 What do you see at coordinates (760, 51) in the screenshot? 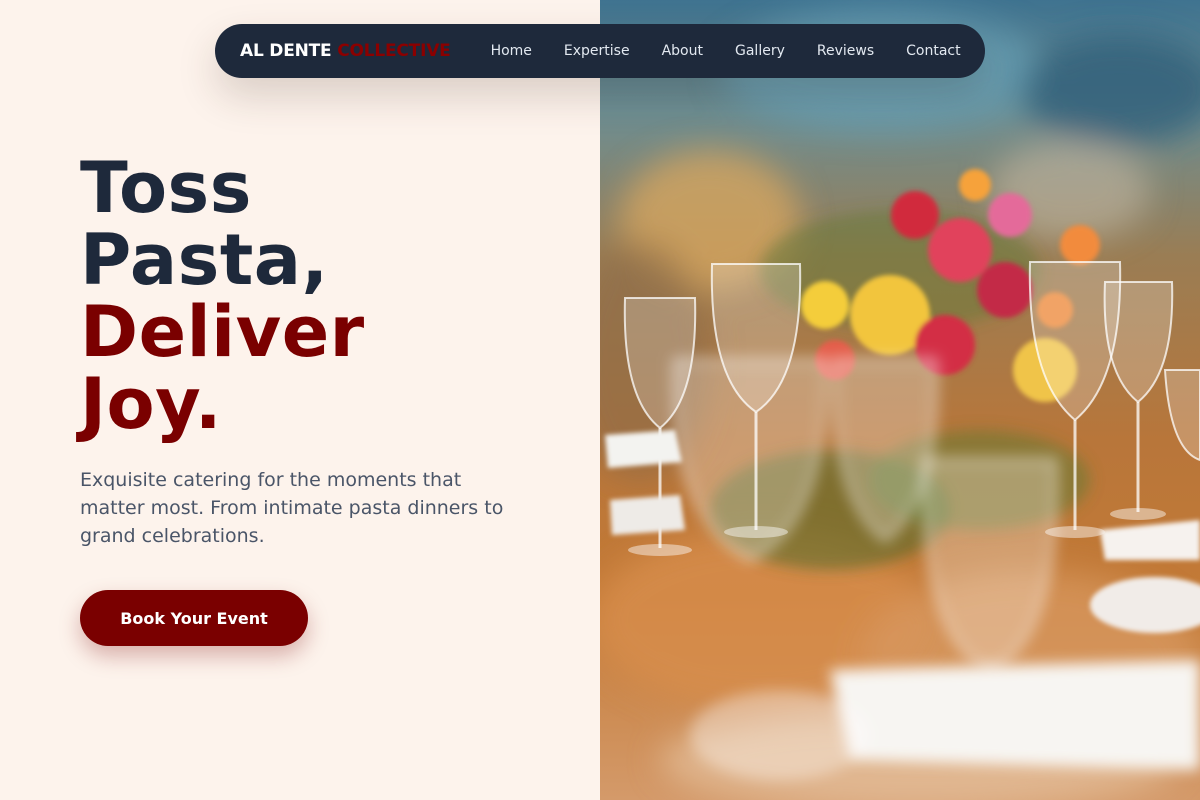
I see `nav-link-gallery: Gallery` at bounding box center [760, 51].